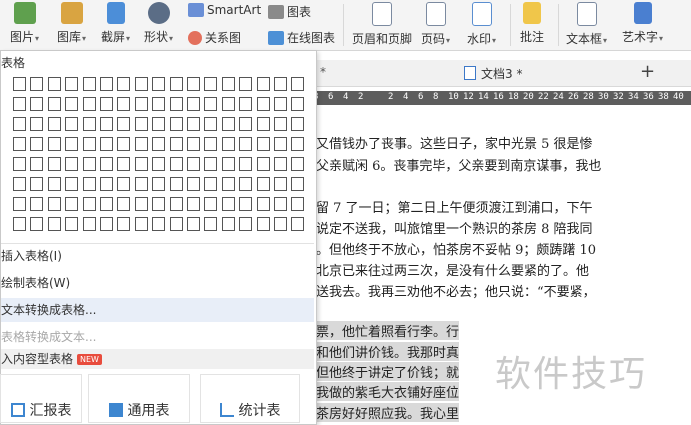 This screenshot has height=425, width=691. Describe the element at coordinates (214, 37) in the screenshot. I see `mindmap-button: 关系图` at that location.